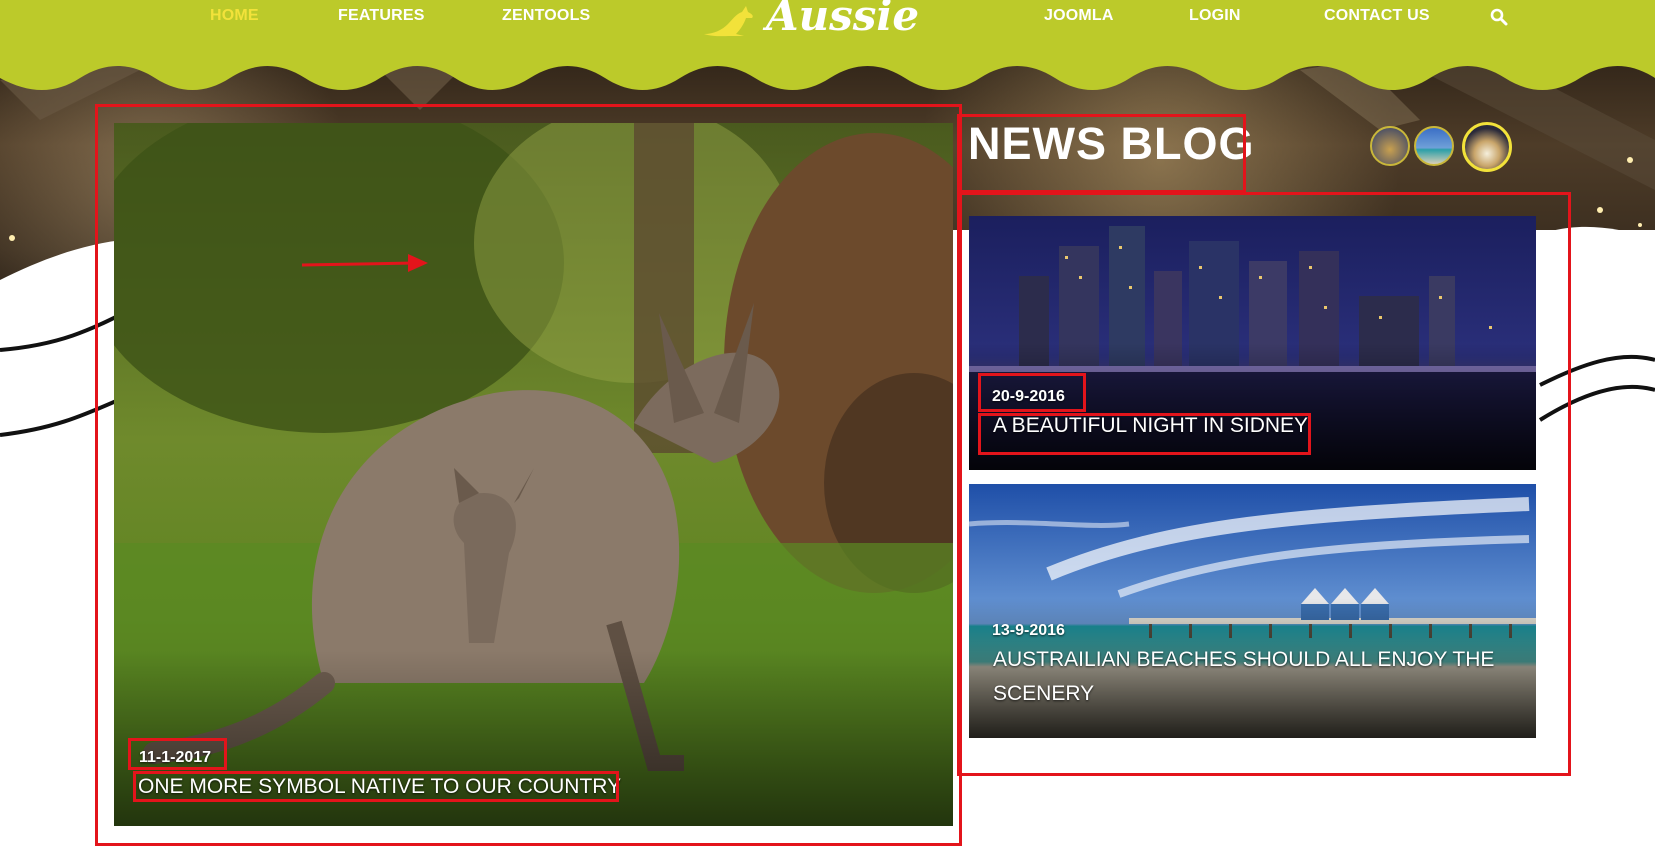 The image size is (1655, 865). What do you see at coordinates (1243, 660) in the screenshot?
I see `blog-post-2-title-line1: AUSTRAILIAN BEACHES SHOULD ALL ENJOY THE` at bounding box center [1243, 660].